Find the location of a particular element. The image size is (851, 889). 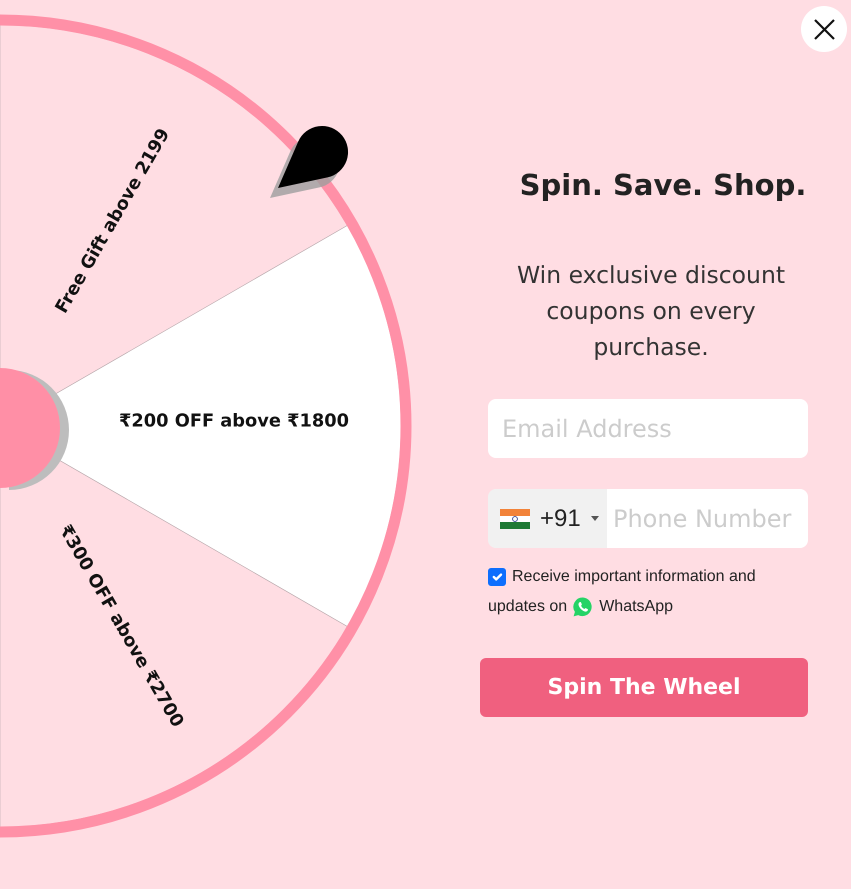

flag-icon is located at coordinates (515, 518).